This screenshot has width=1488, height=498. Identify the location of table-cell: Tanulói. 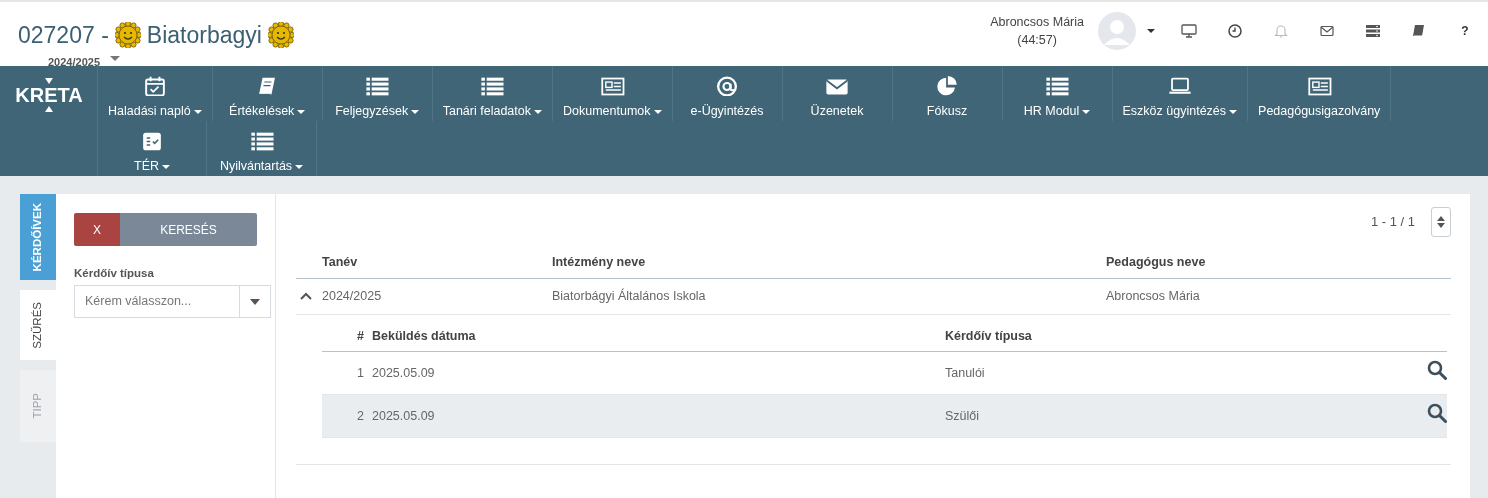
(1176, 373).